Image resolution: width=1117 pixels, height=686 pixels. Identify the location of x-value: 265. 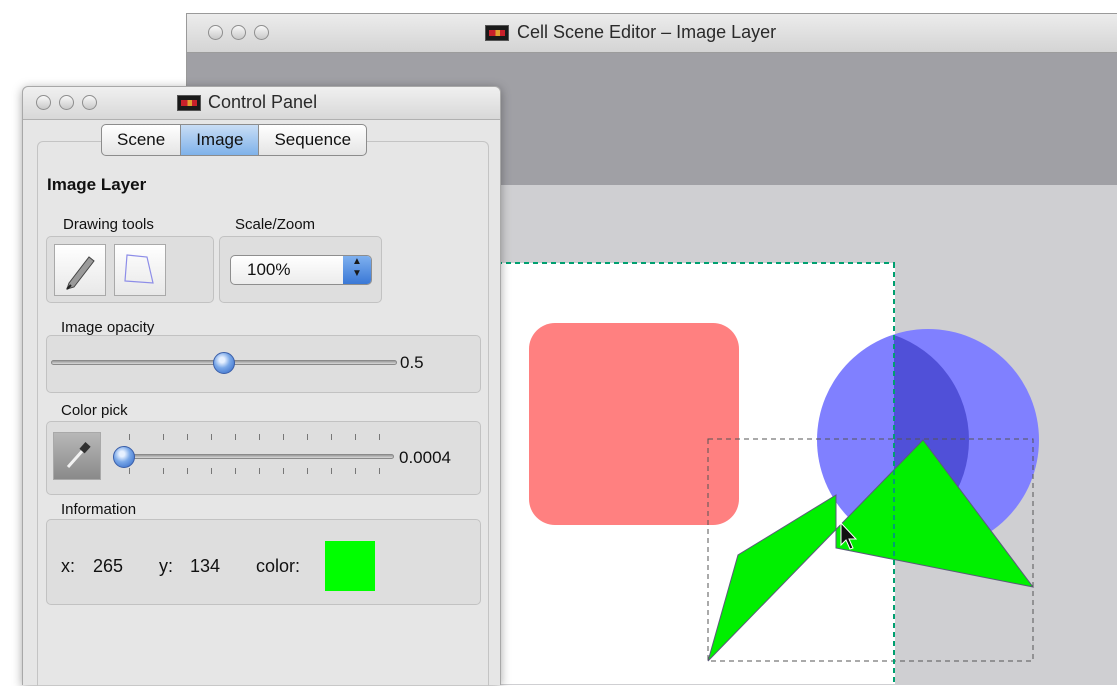
(108, 566).